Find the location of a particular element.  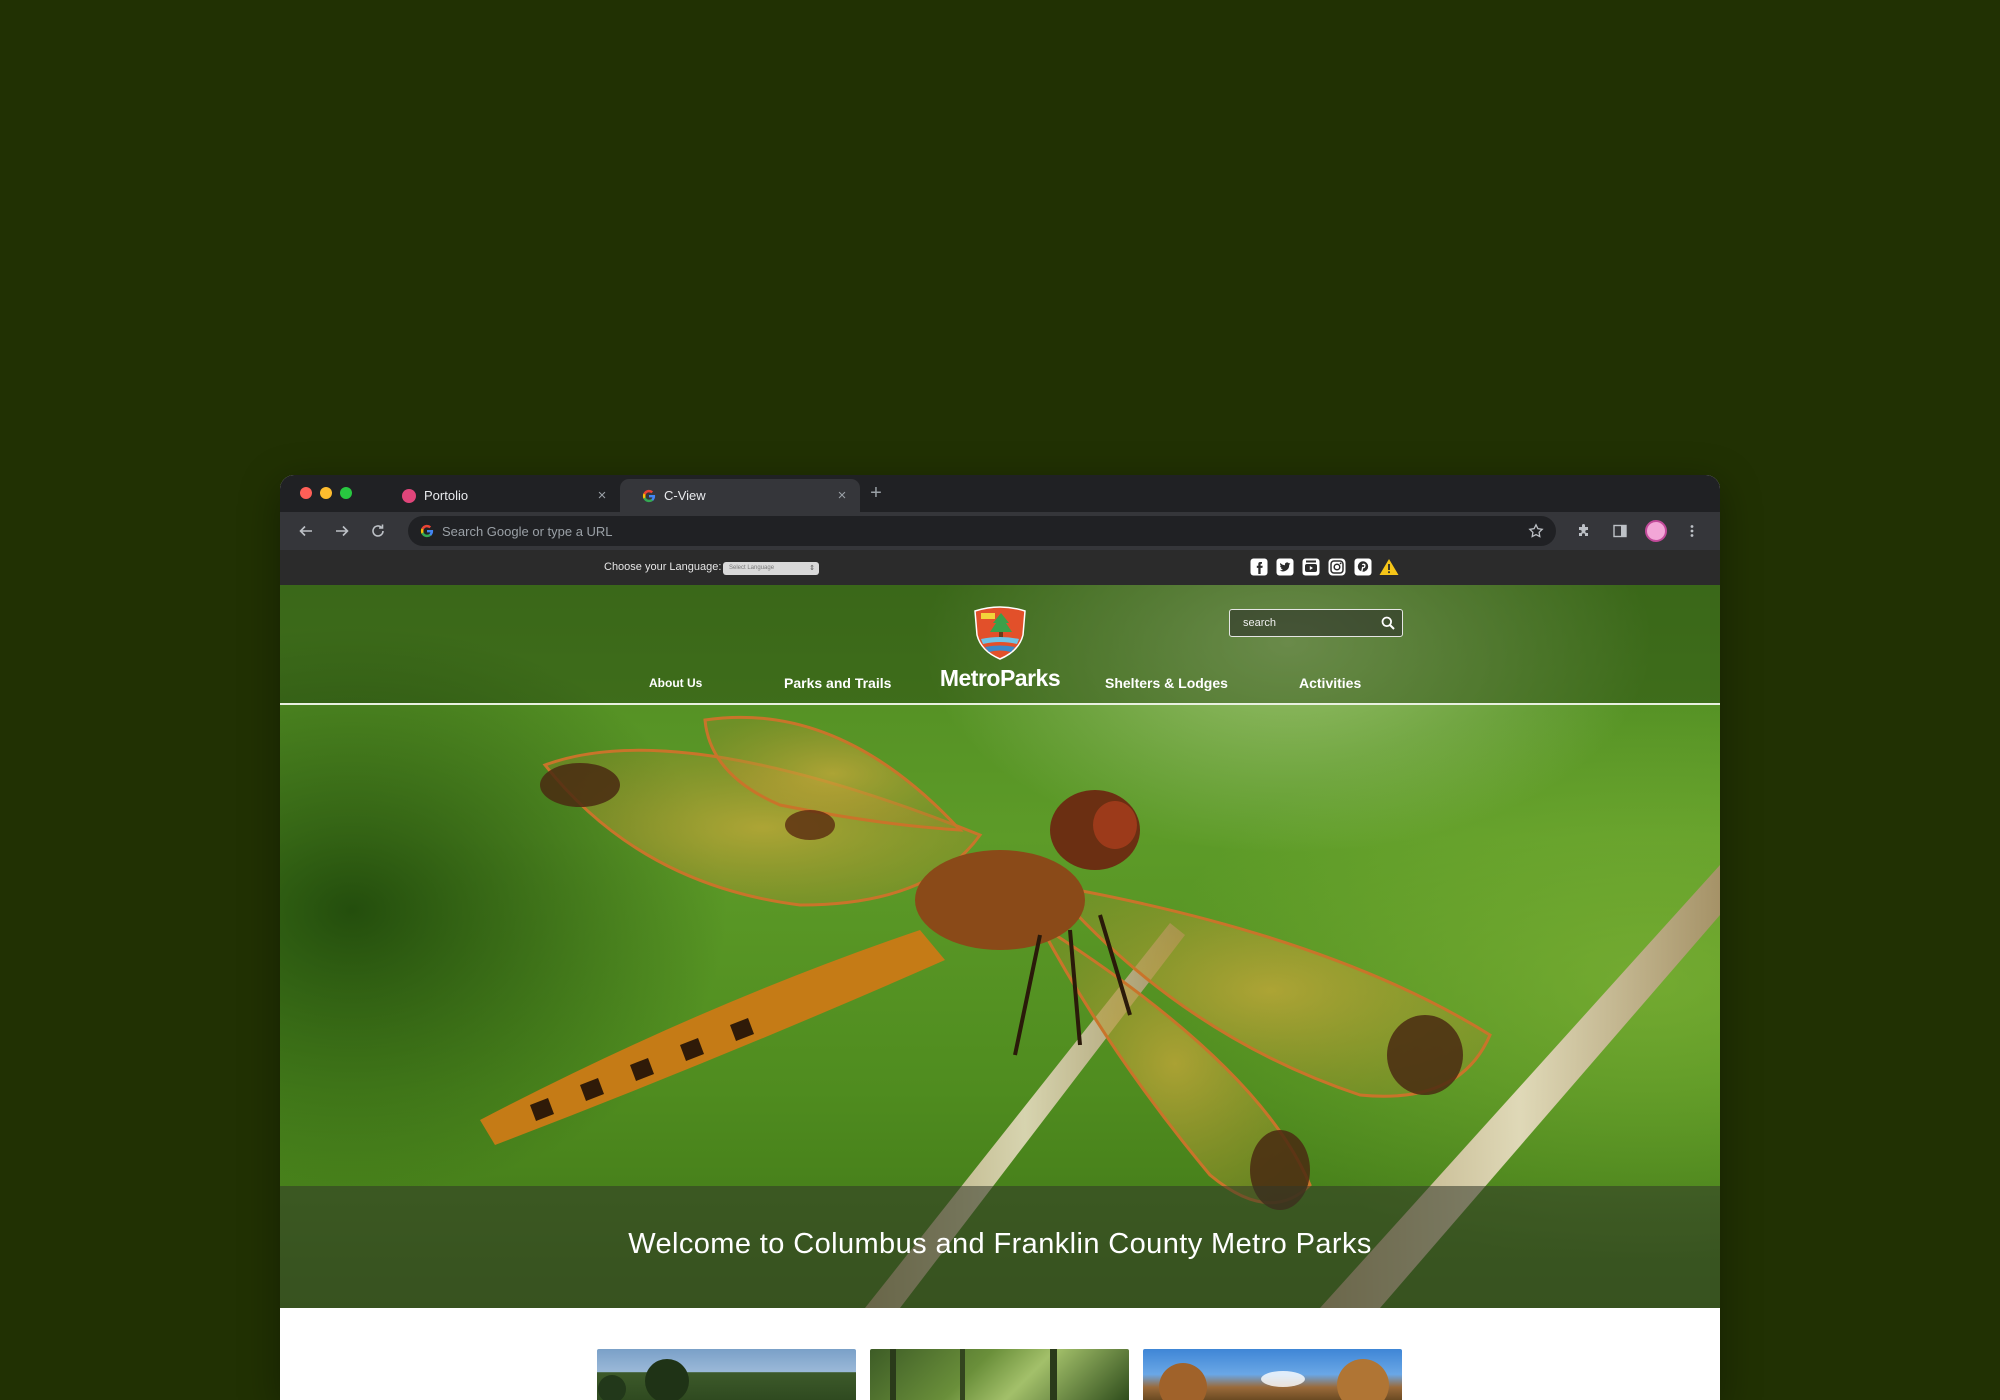

avatar is located at coordinates (1656, 531).